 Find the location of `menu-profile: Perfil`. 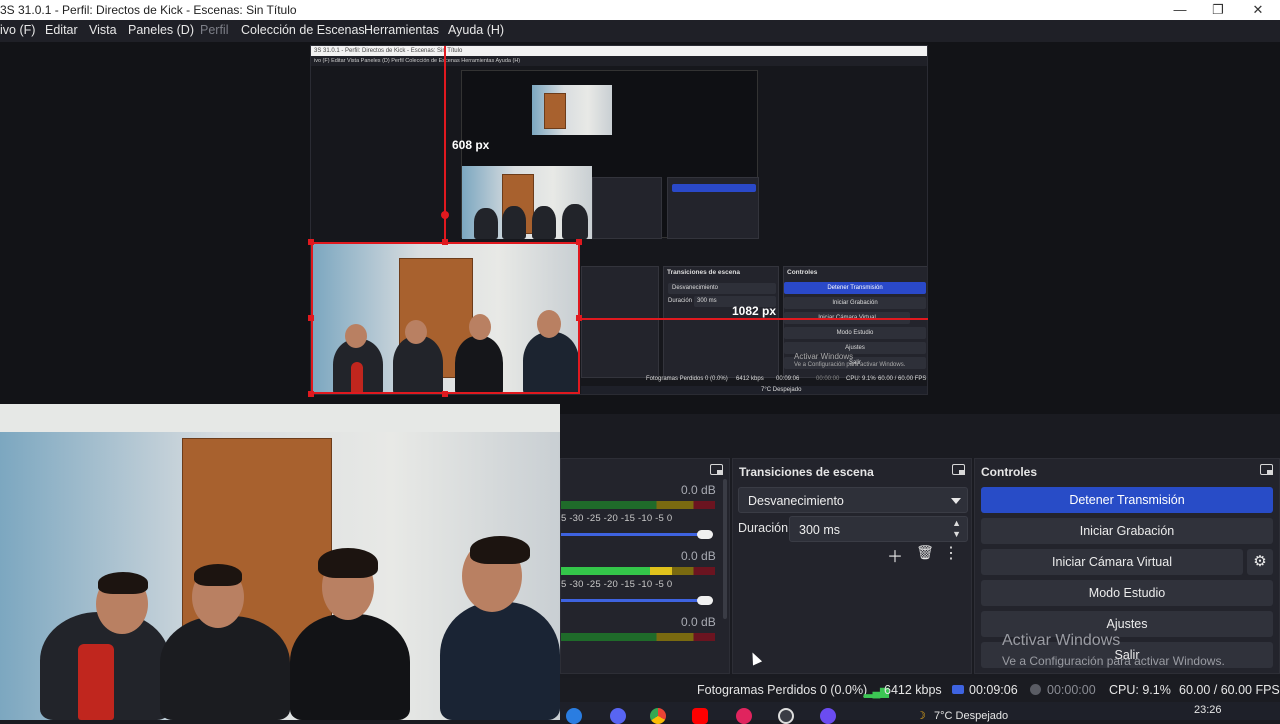

menu-profile: Perfil is located at coordinates (214, 30).